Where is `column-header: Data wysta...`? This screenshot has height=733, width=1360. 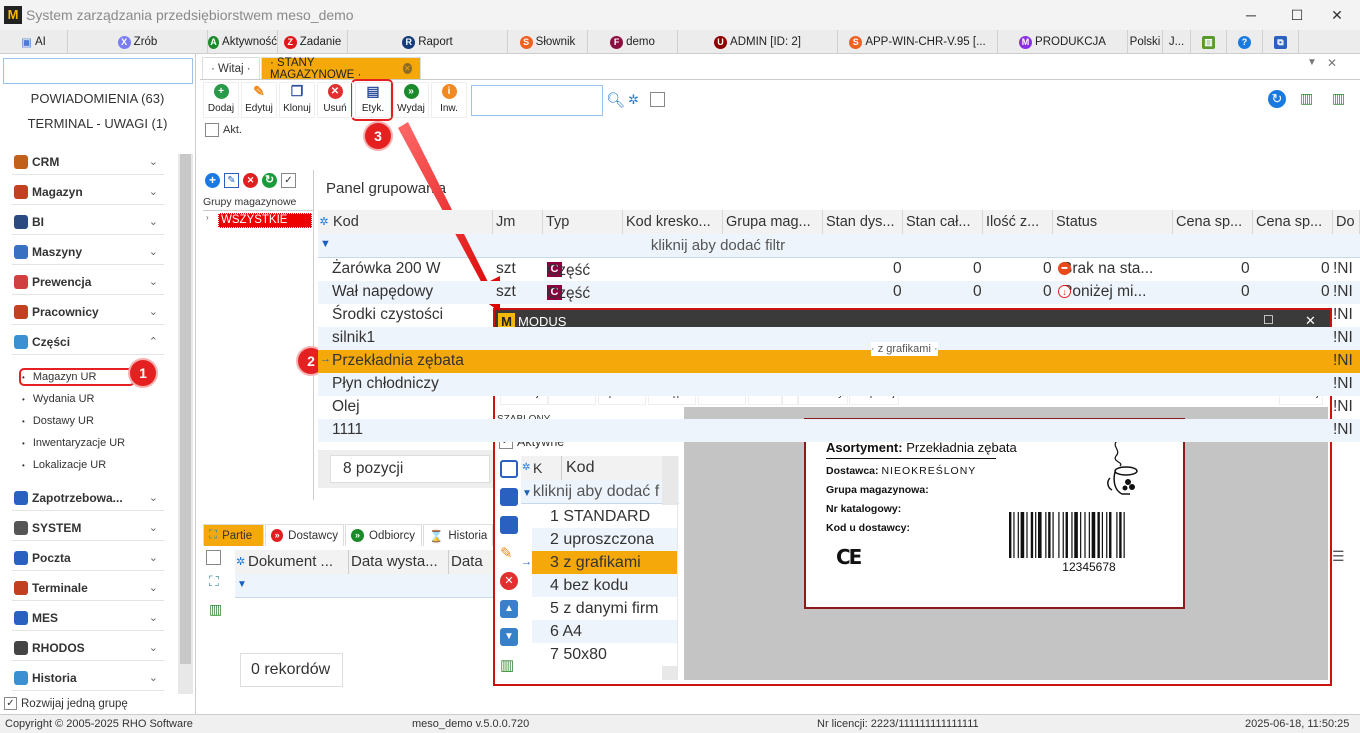
column-header: Data wysta... is located at coordinates (393, 562).